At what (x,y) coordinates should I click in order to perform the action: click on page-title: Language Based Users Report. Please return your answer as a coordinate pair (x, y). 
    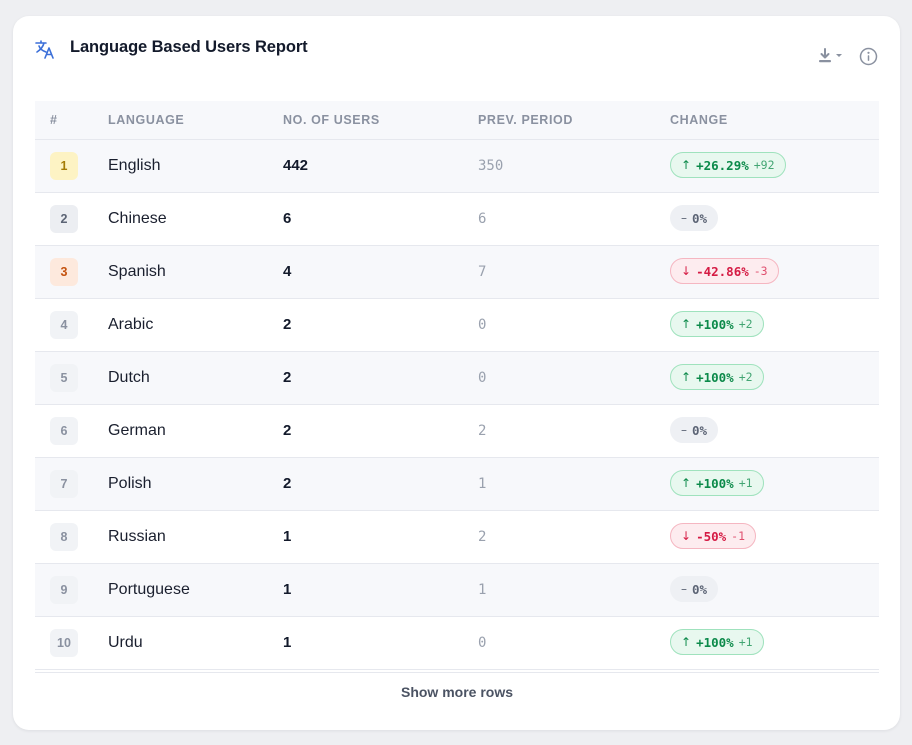
    Looking at the image, I should click on (189, 47).